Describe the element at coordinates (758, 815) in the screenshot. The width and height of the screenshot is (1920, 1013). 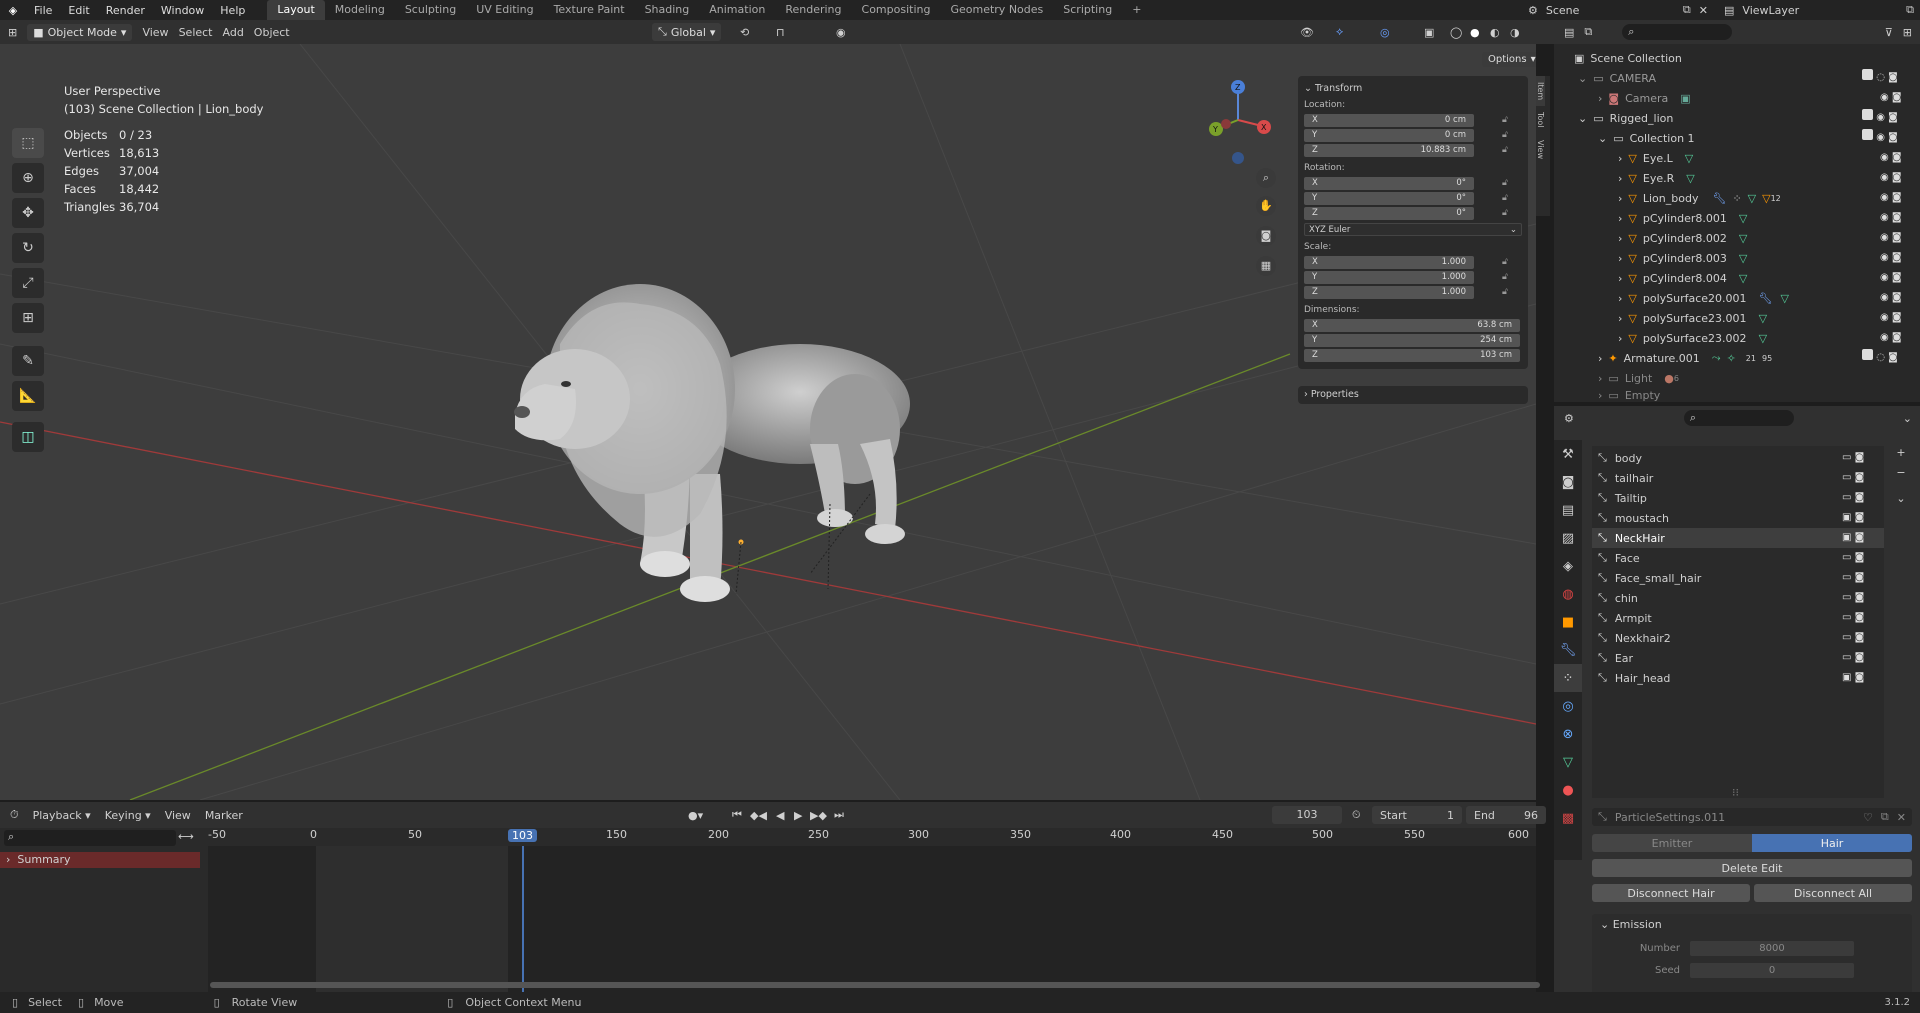
I see `prev-keyframe-icon: ◆◀` at that location.